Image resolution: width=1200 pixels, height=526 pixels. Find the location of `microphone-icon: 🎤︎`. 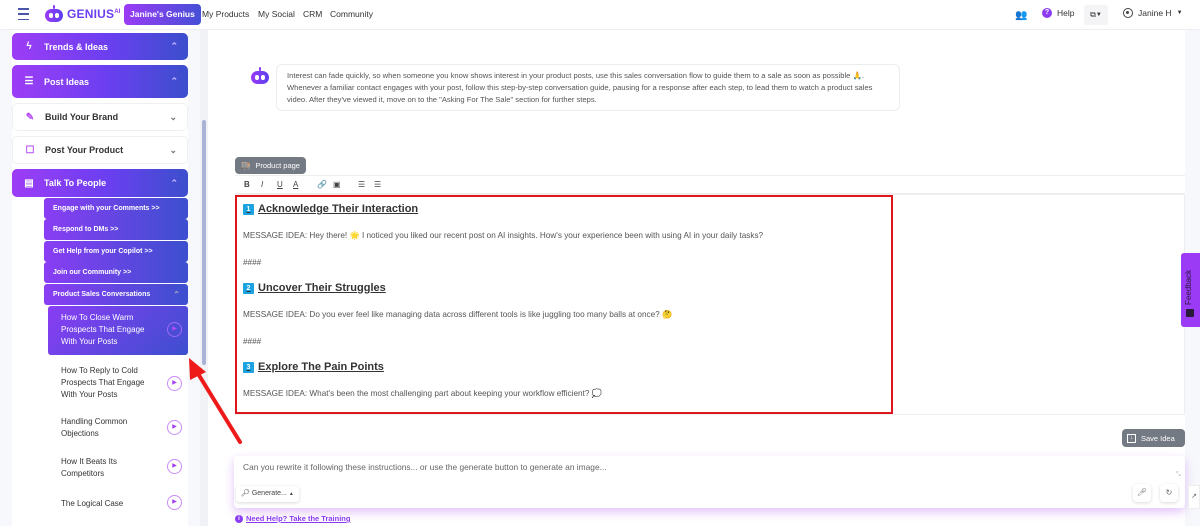

microphone-icon: 🎤︎ is located at coordinates (1142, 492).